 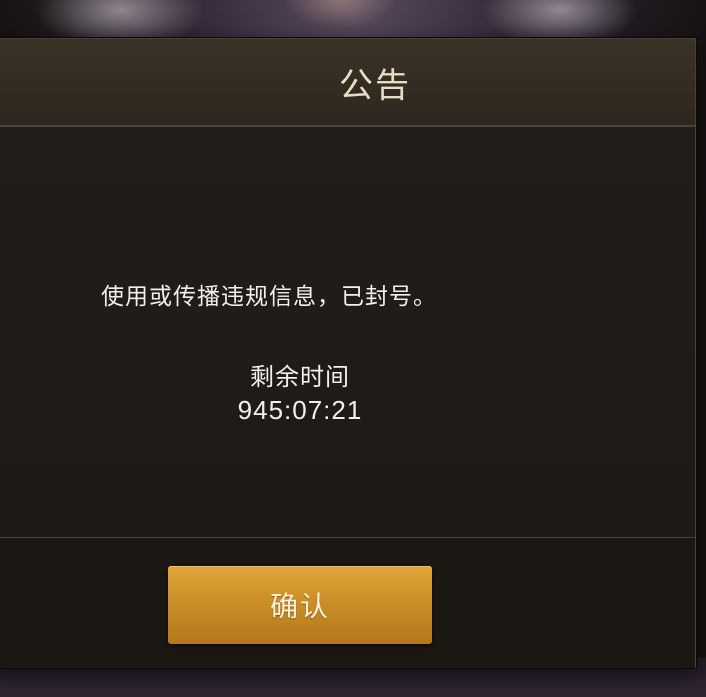 I want to click on dialog-title: 公告, so click(x=375, y=85).